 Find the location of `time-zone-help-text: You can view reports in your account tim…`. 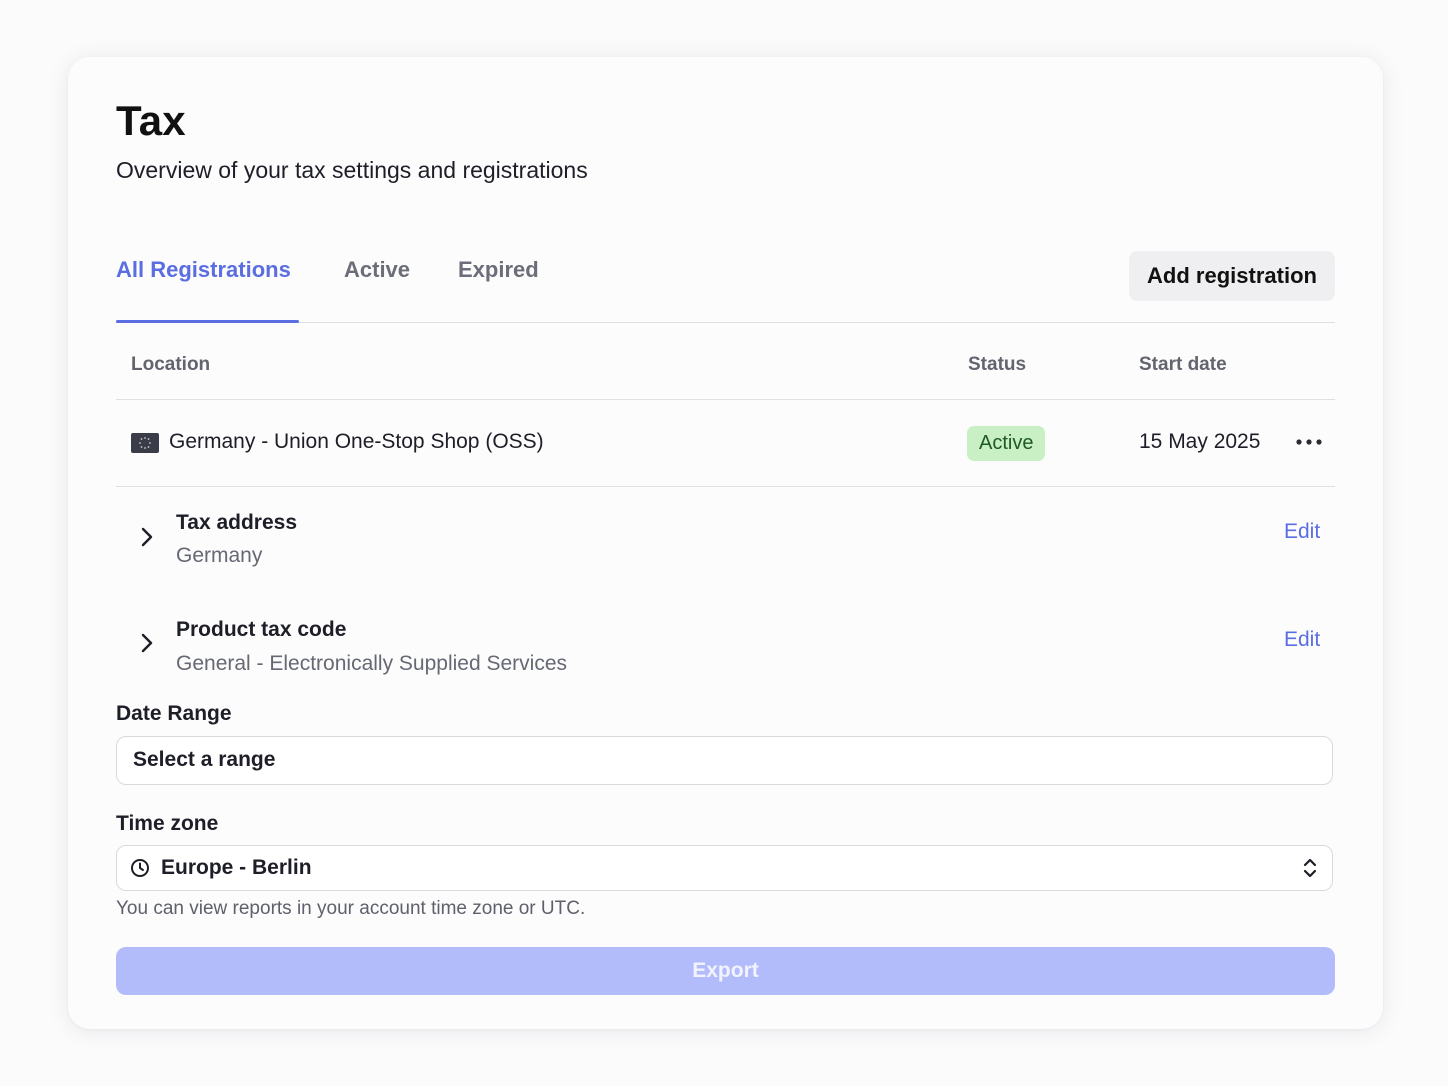

time-zone-help-text: You can view reports in your account tim… is located at coordinates (351, 908).